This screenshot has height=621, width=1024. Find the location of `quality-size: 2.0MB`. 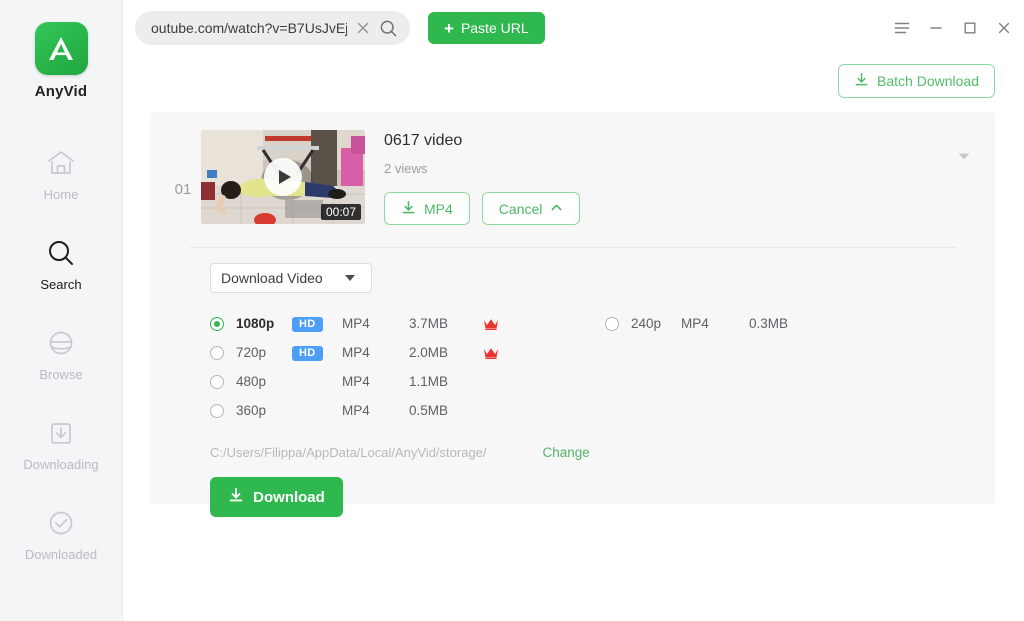

quality-size: 2.0MB is located at coordinates (429, 352).